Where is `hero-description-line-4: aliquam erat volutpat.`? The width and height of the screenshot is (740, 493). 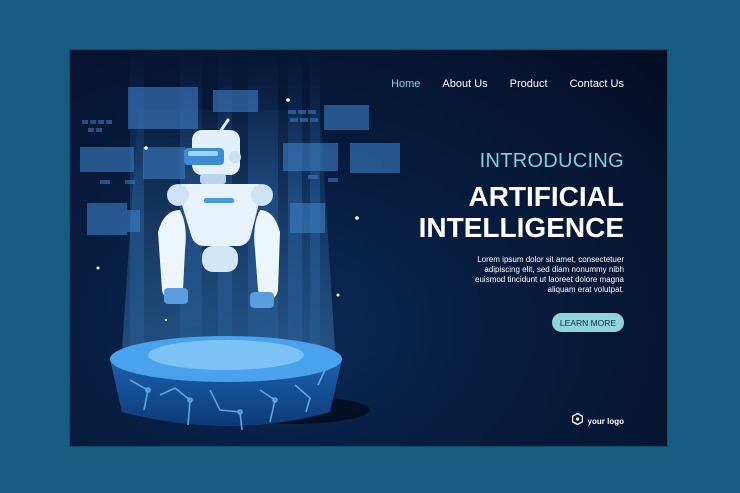
hero-description-line-4: aliquam erat volutpat. is located at coordinates (586, 289).